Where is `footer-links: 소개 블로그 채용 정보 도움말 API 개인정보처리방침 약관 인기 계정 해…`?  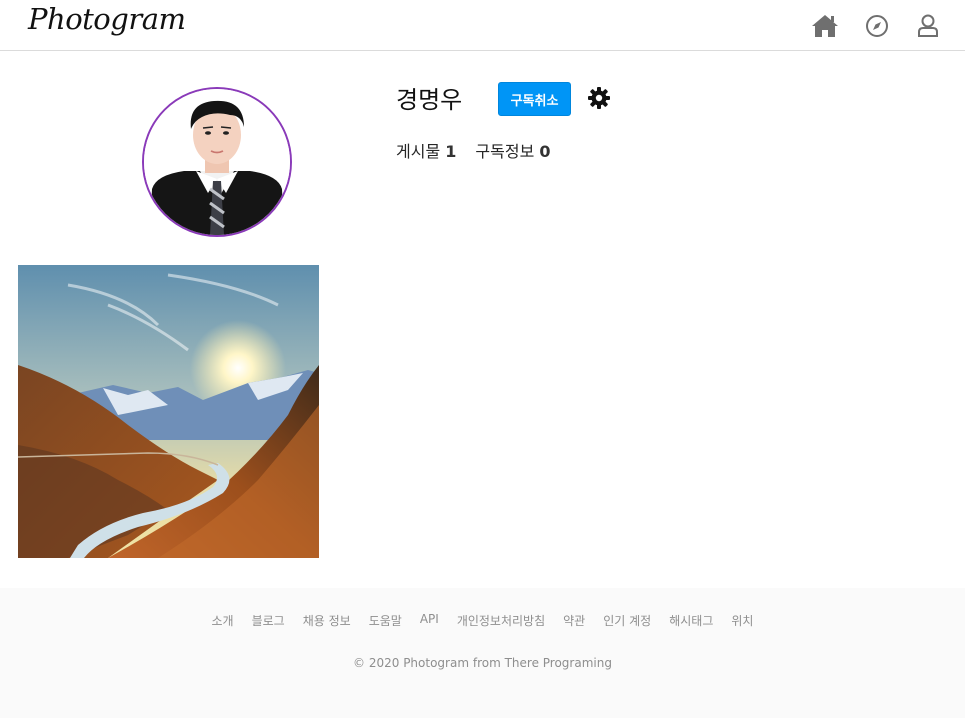
footer-links: 소개 블로그 채용 정보 도움말 API 개인정보처리방침 약관 인기 계정 해… is located at coordinates (482, 620).